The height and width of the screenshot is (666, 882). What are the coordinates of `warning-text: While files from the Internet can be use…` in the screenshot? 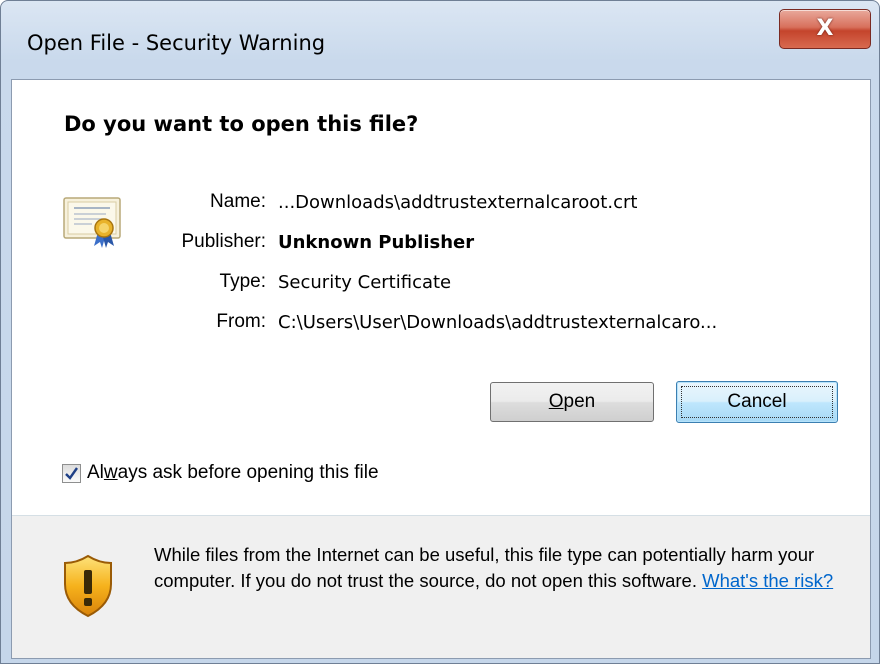 It's located at (504, 568).